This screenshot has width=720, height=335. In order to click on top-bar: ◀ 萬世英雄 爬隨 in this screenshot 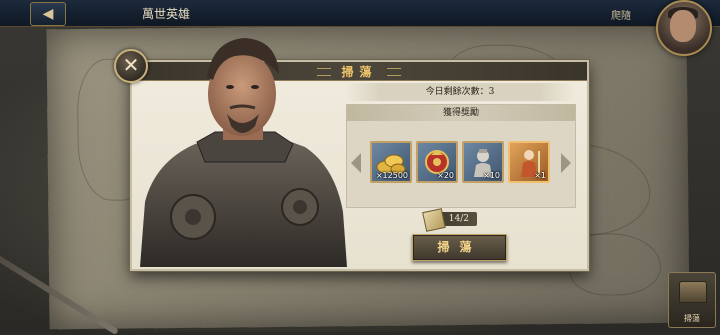, I will do `click(360, 13)`.